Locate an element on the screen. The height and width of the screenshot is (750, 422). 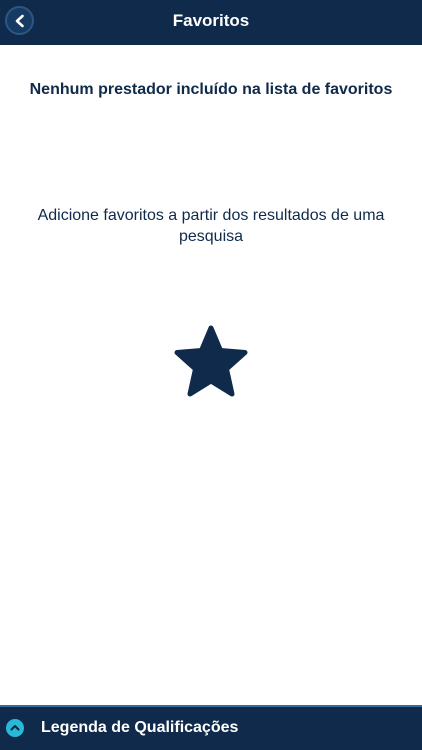
back-button is located at coordinates (19, 20).